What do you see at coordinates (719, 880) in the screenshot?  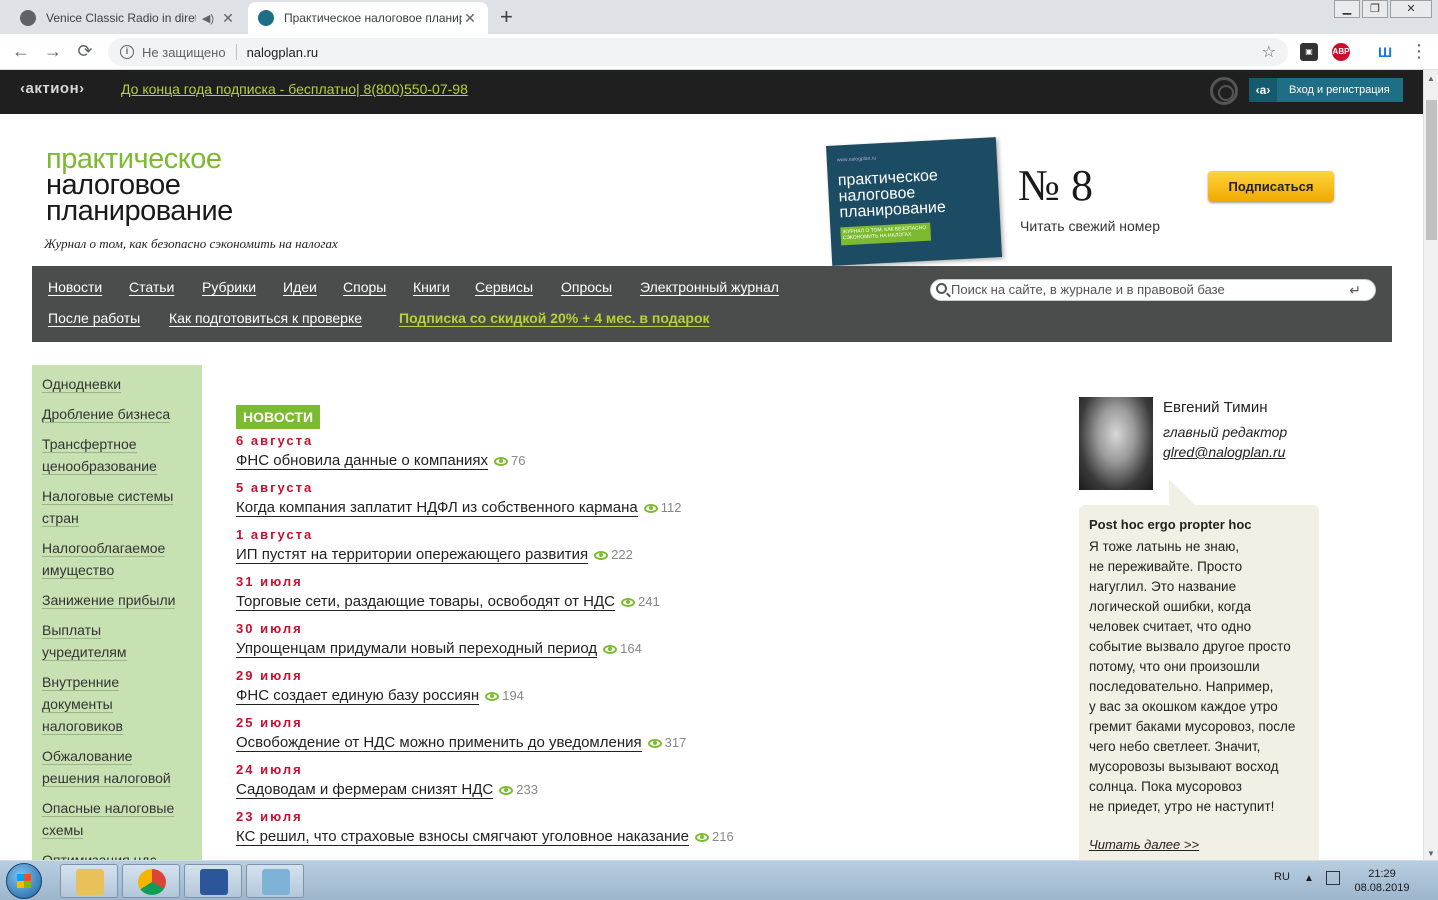 I see `windows-taskbar: RU ▲ 21:29 08.08.2019` at bounding box center [719, 880].